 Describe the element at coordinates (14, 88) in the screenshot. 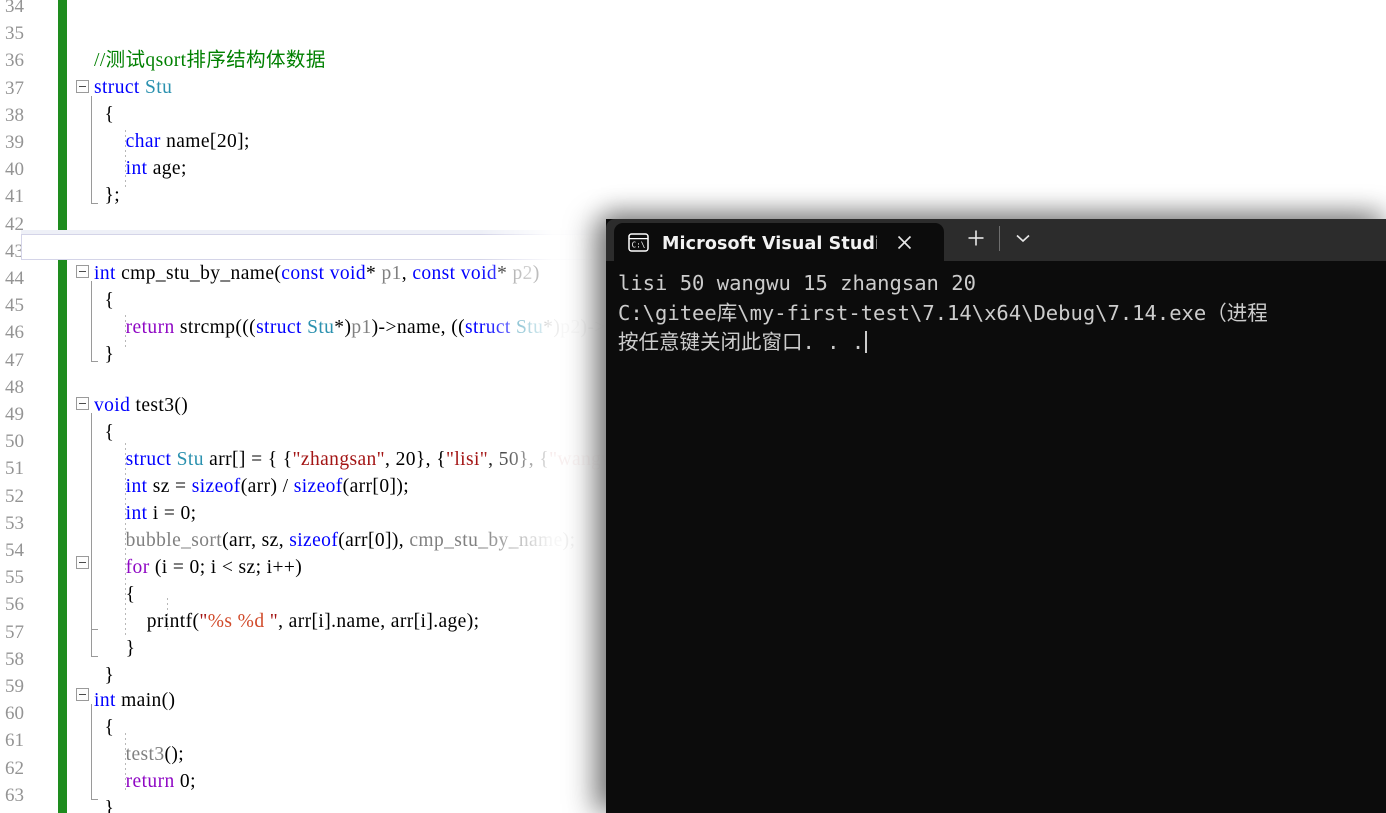

I see `line-number: 37` at that location.